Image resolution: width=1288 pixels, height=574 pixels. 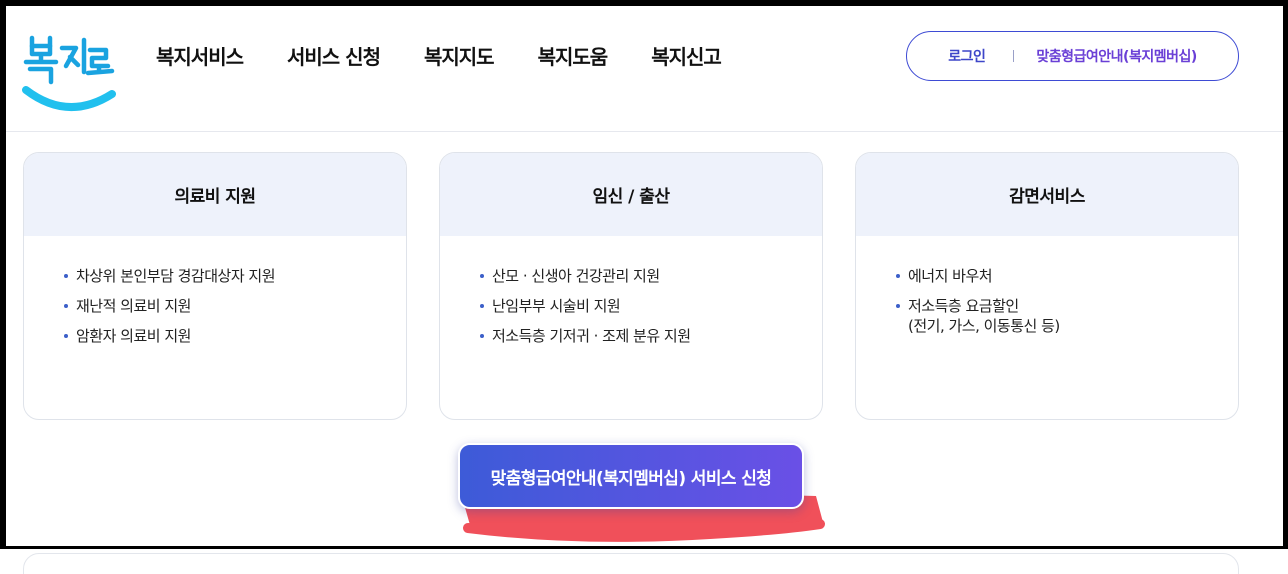 I want to click on list-item-label: 저소득층 요금할인, so click(x=963, y=306).